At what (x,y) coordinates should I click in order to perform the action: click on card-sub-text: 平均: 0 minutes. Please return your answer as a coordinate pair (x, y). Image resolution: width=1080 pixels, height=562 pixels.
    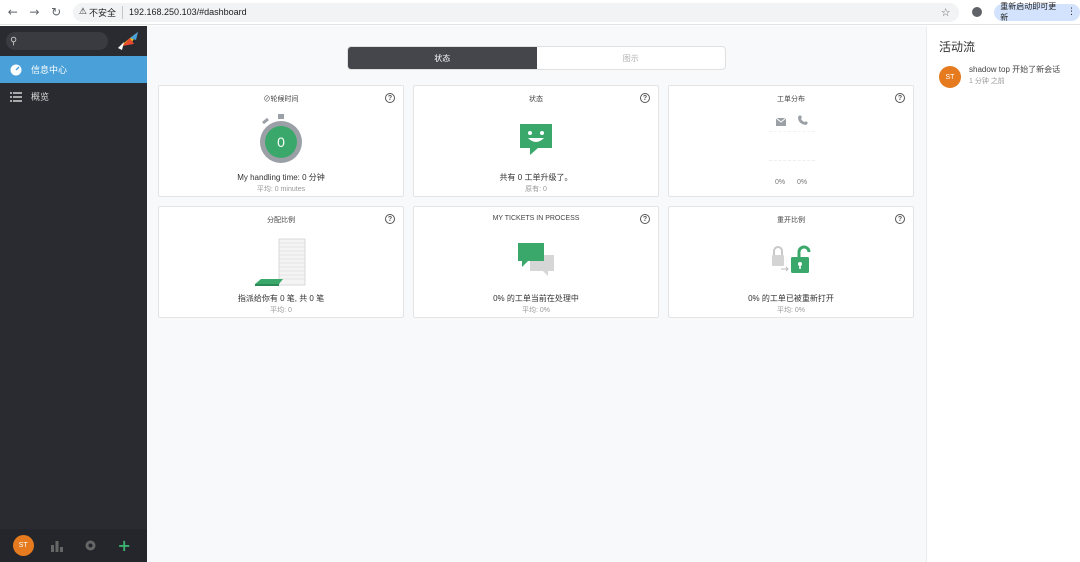
    Looking at the image, I should click on (281, 189).